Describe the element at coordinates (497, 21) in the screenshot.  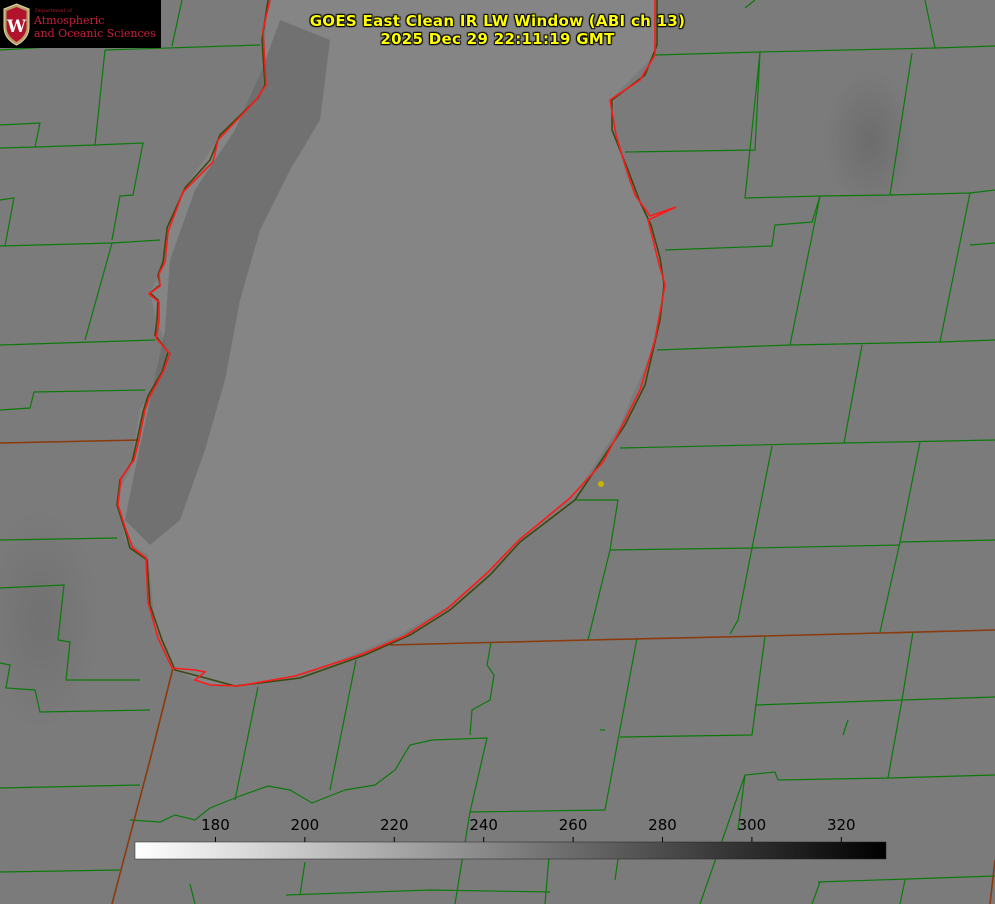
I see `image-title: GOES East Clean IR LW Window (ABI ch 13)` at that location.